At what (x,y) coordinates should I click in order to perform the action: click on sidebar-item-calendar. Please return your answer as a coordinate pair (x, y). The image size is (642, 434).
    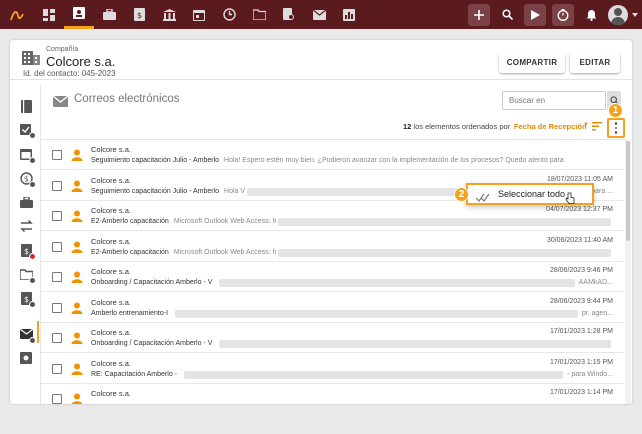
    Looking at the image, I should click on (27, 155).